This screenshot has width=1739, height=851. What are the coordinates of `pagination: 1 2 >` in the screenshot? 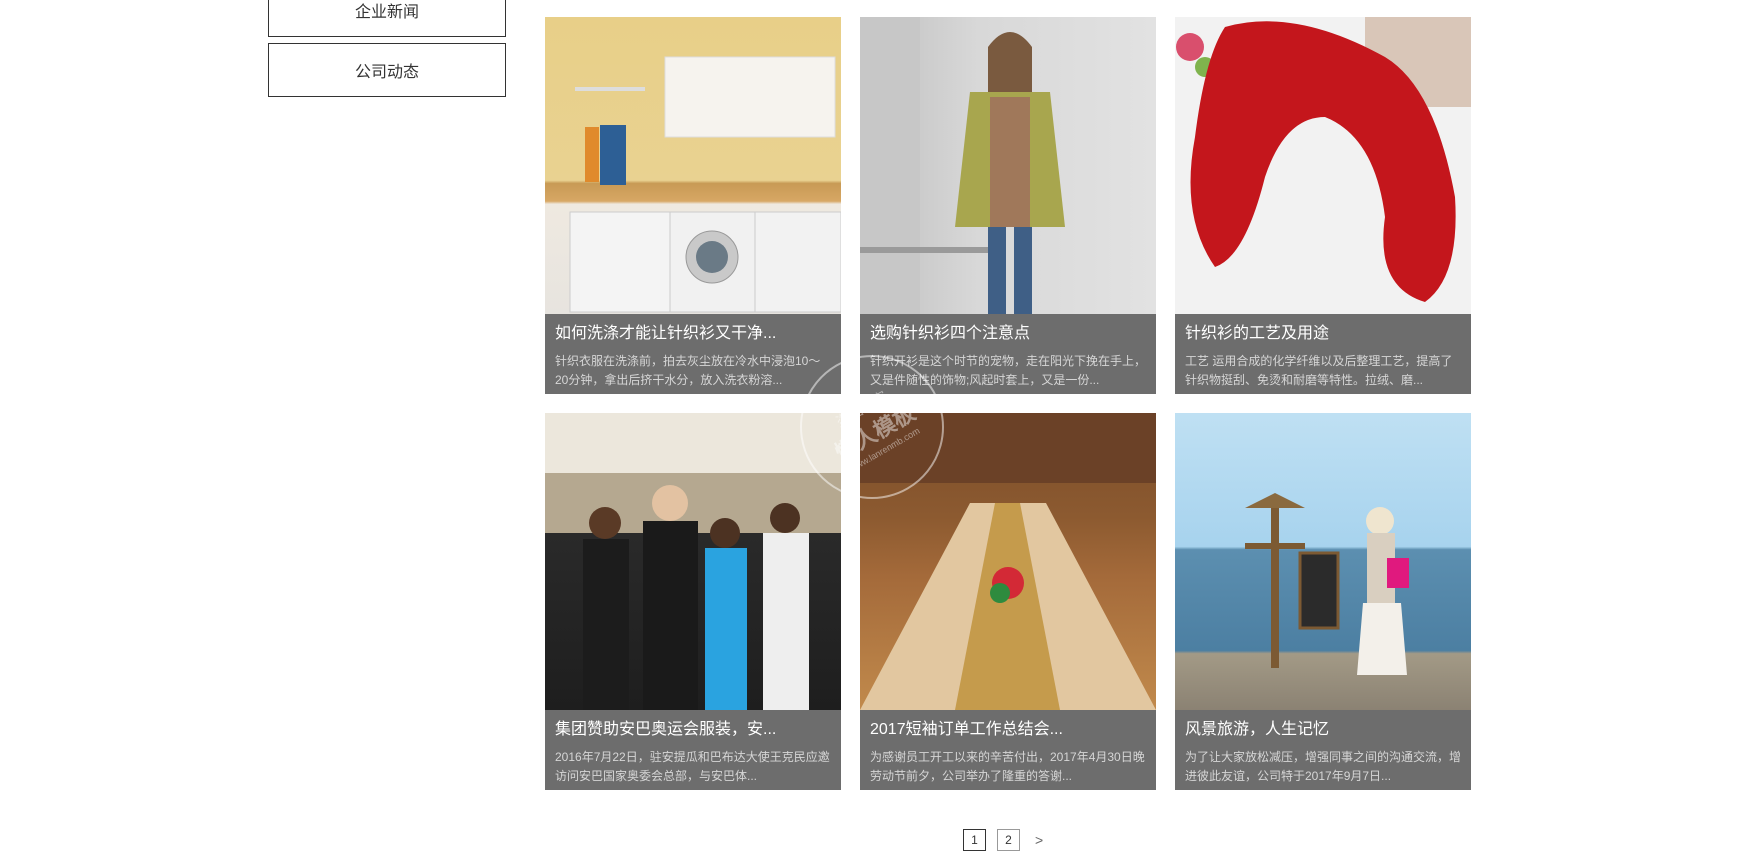 It's located at (1005, 840).